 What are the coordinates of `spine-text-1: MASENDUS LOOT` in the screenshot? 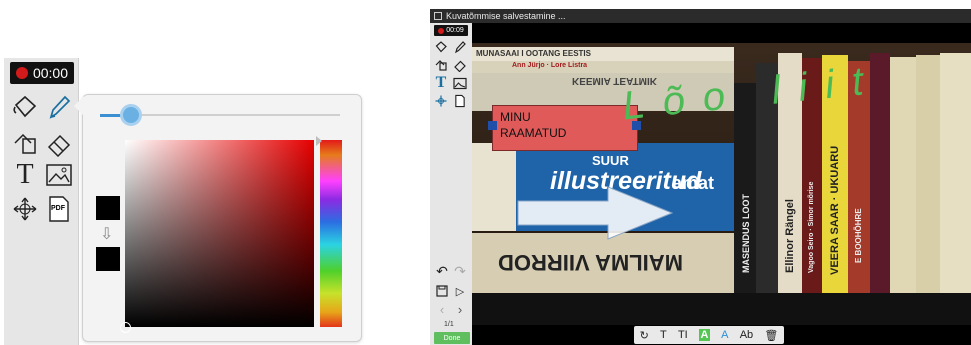 It's located at (746, 233).